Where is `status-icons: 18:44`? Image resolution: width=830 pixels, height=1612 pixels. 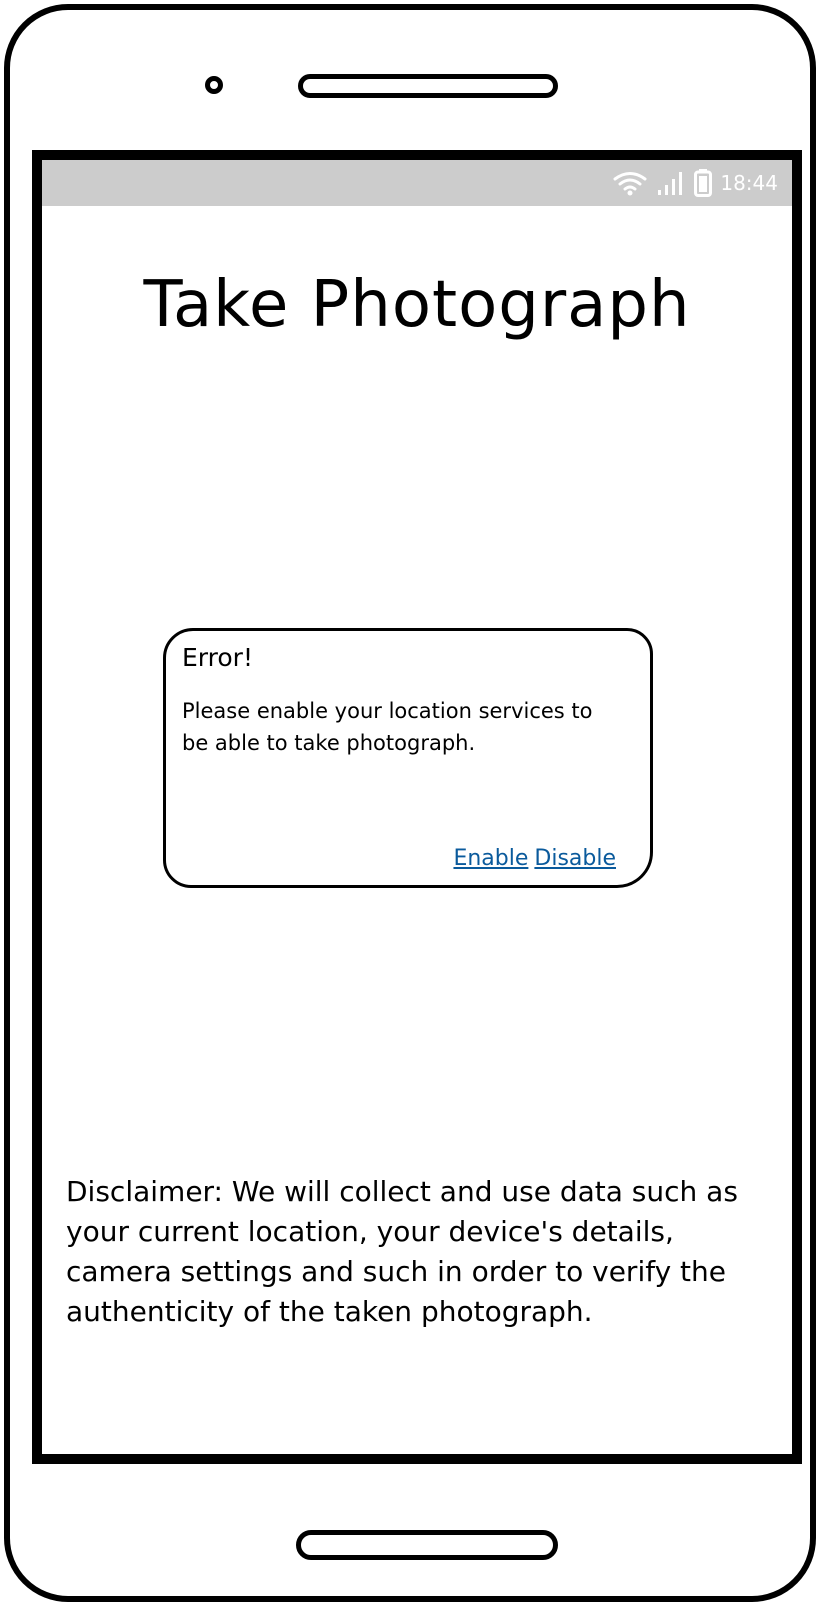 status-icons: 18:44 is located at coordinates (695, 183).